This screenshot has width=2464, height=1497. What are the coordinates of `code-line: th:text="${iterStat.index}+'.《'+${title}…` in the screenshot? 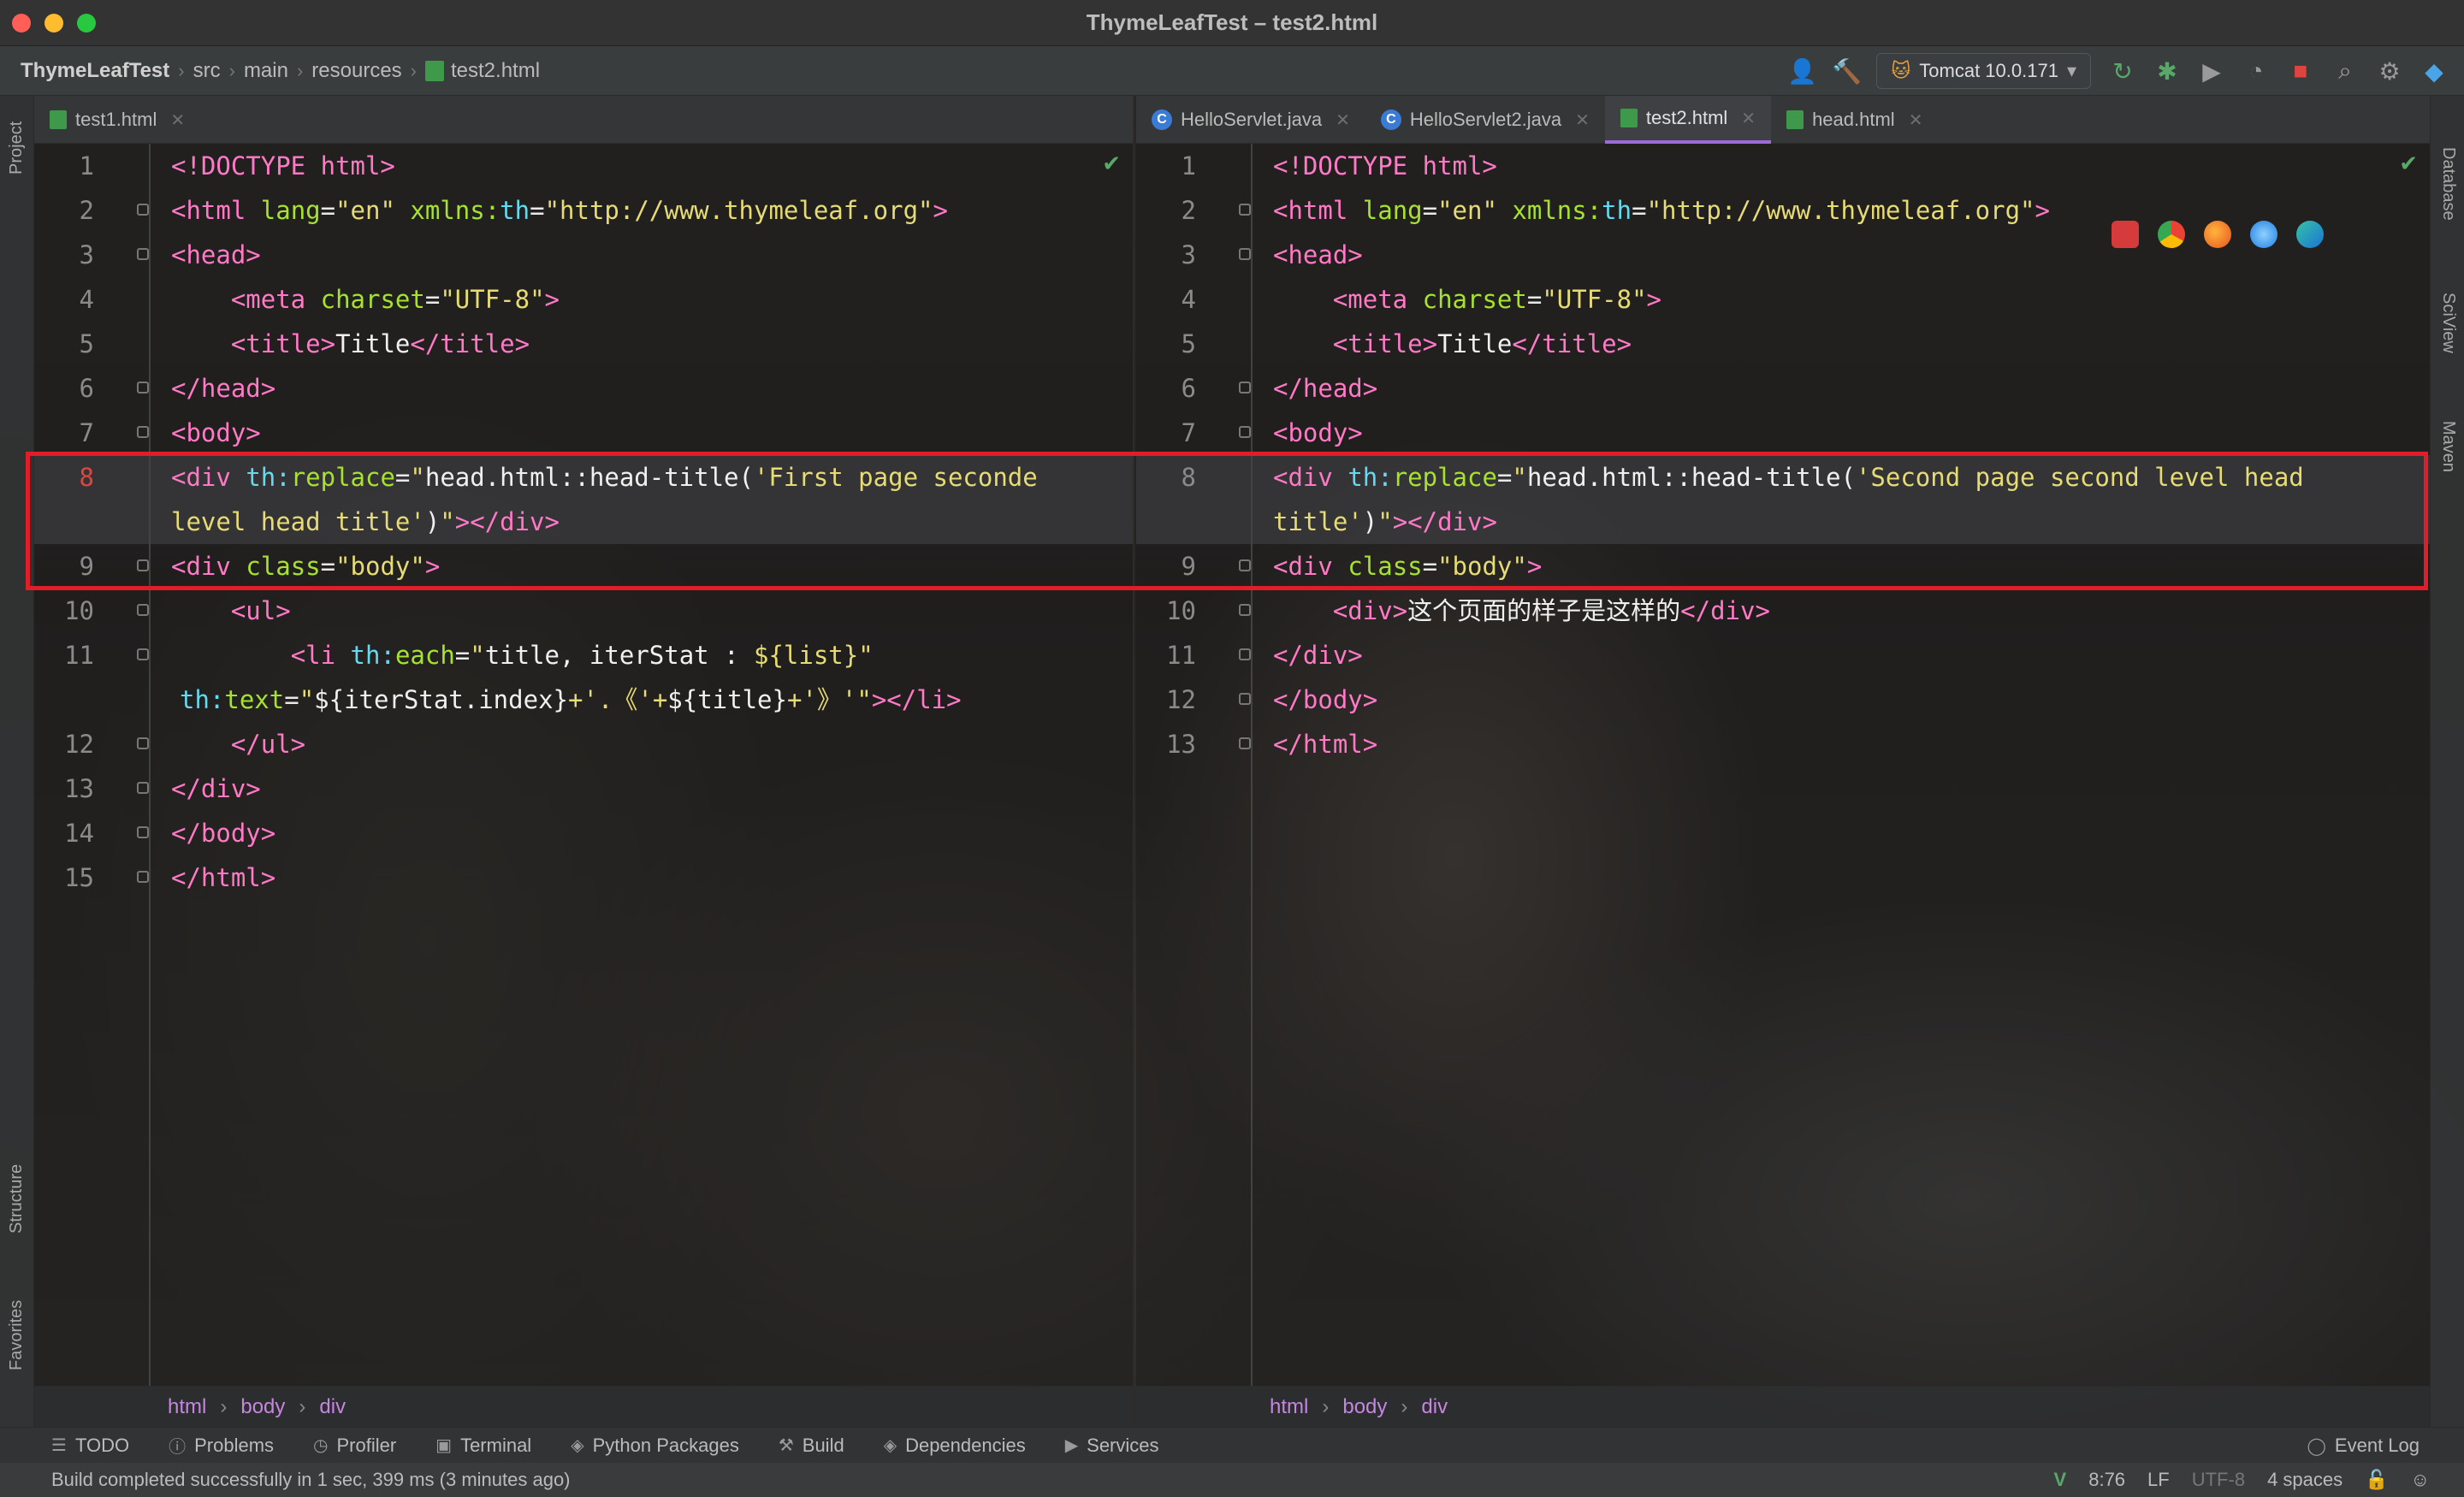 It's located at (583, 699).